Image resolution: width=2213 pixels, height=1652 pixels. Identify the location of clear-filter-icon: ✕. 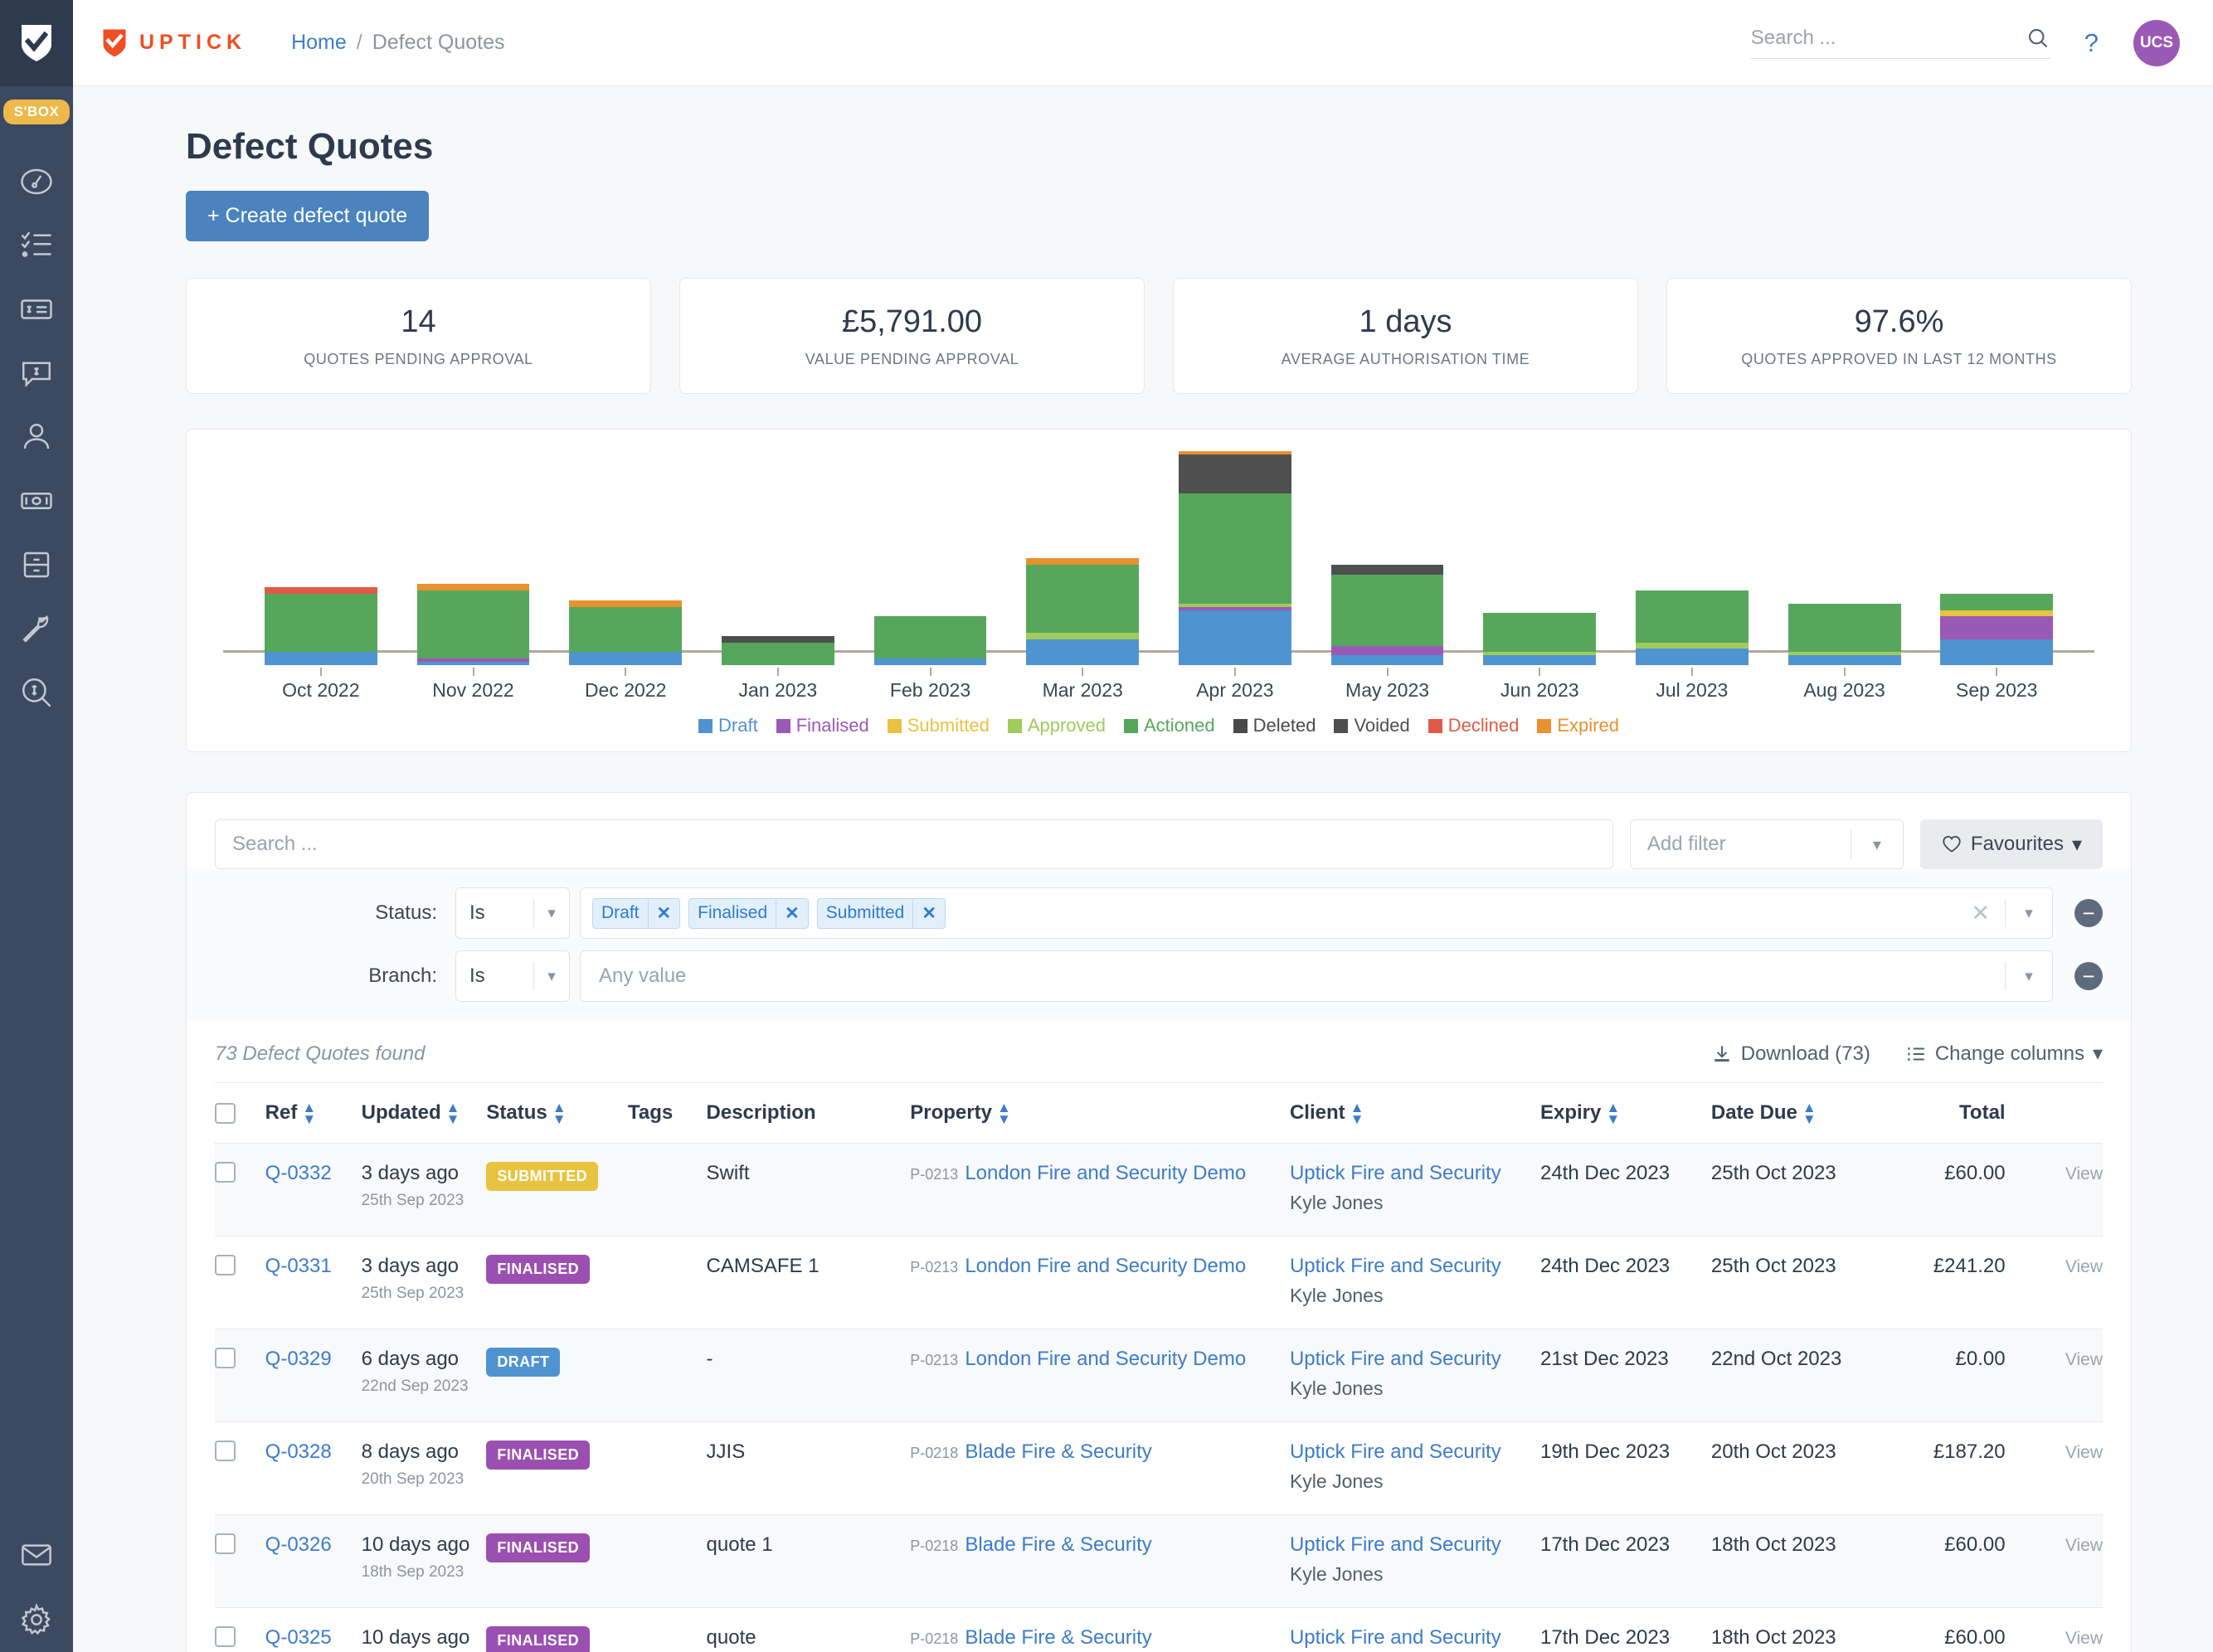
(1980, 913).